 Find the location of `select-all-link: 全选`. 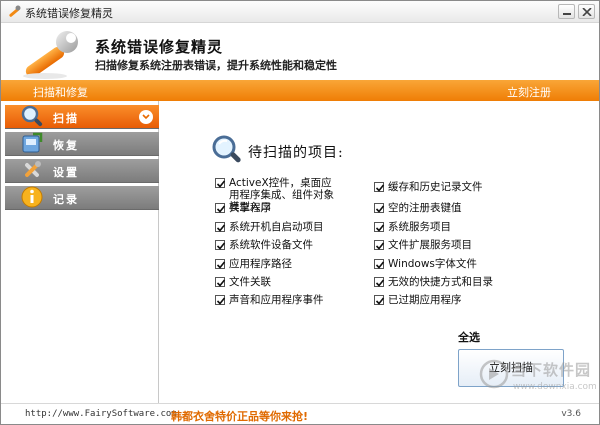

select-all-link: 全选 is located at coordinates (469, 337).